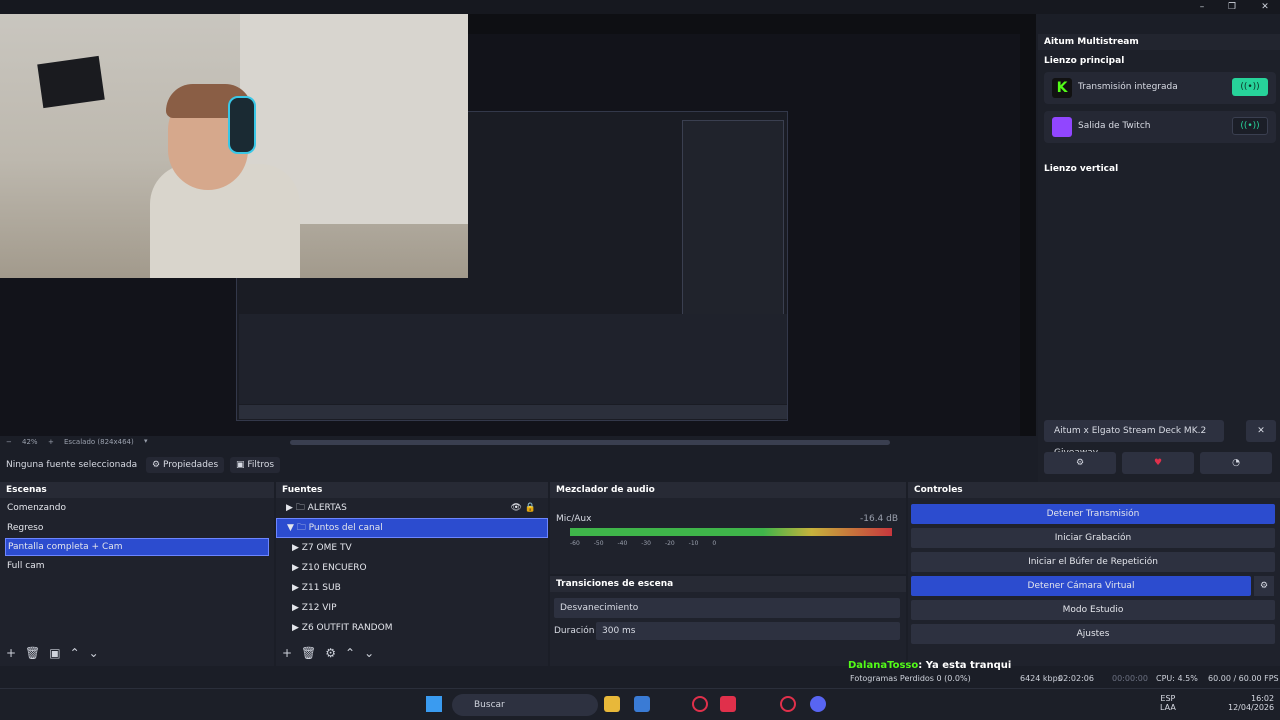 This screenshot has height=720, width=1280. I want to click on replay-buffer-button: Iniciar el Búfer de Repetición, so click(1093, 562).